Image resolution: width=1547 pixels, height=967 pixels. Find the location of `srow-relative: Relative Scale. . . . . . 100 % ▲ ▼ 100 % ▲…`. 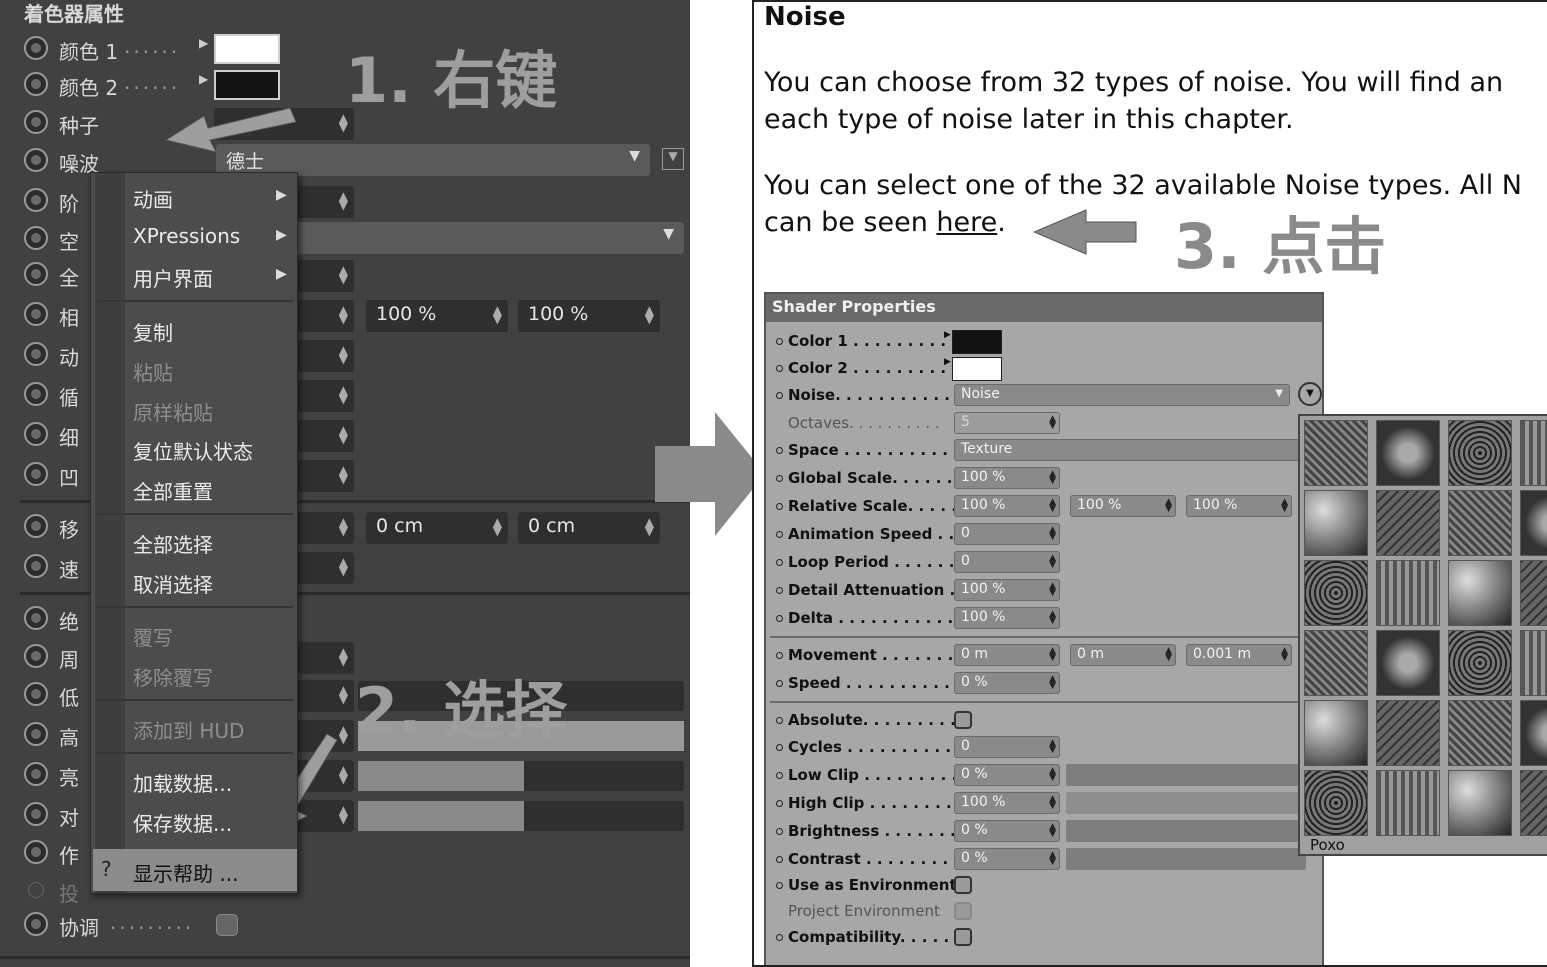

srow-relative: Relative Scale. . . . . . 100 % ▲ ▼ 100 % ▲… is located at coordinates (1046, 507).